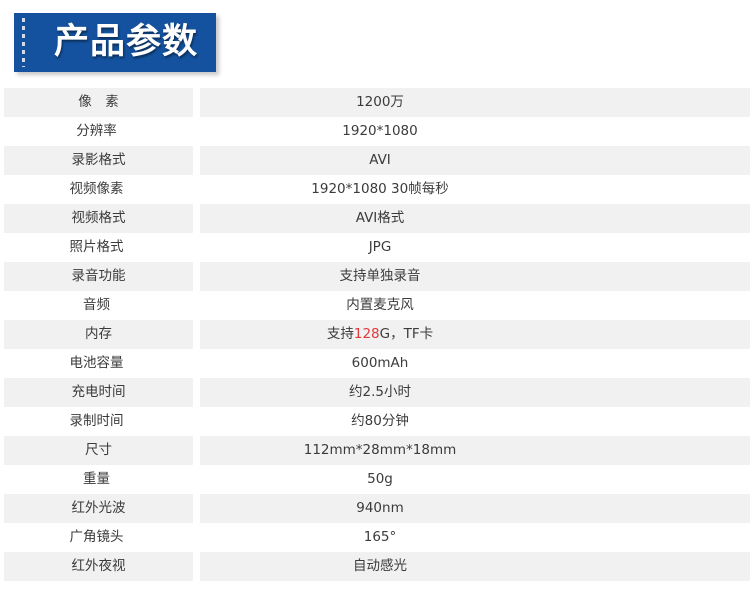 This screenshot has height=601, width=750. I want to click on spec-value-suffix: G，TF卡, so click(406, 333).